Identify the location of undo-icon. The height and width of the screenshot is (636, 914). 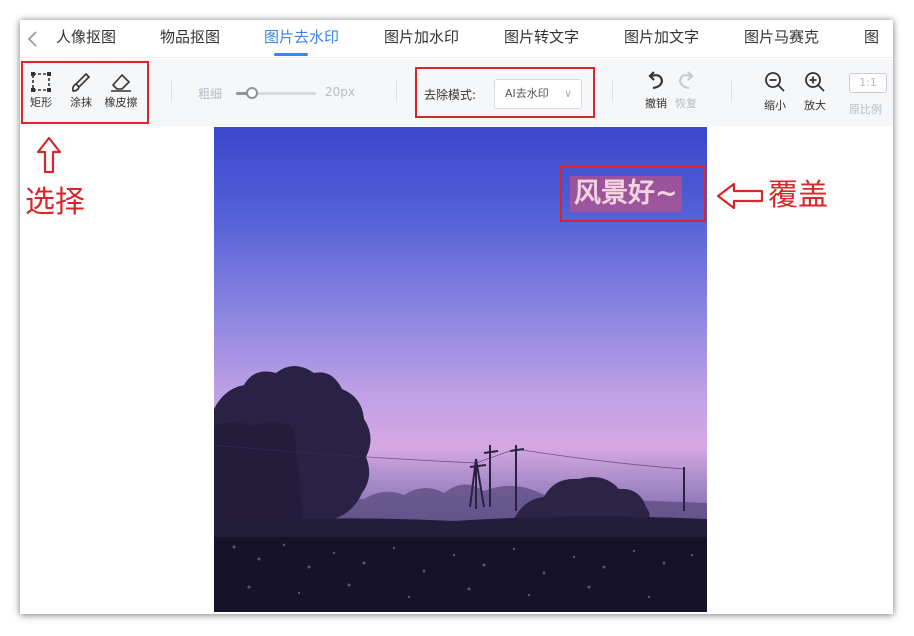
(656, 83).